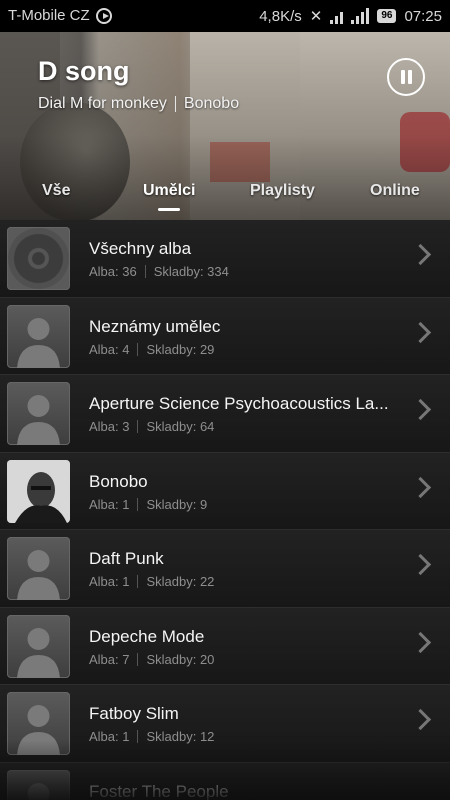 The width and height of the screenshot is (450, 800). What do you see at coordinates (147, 636) in the screenshot?
I see `artist-name: Depeche Mode` at bounding box center [147, 636].